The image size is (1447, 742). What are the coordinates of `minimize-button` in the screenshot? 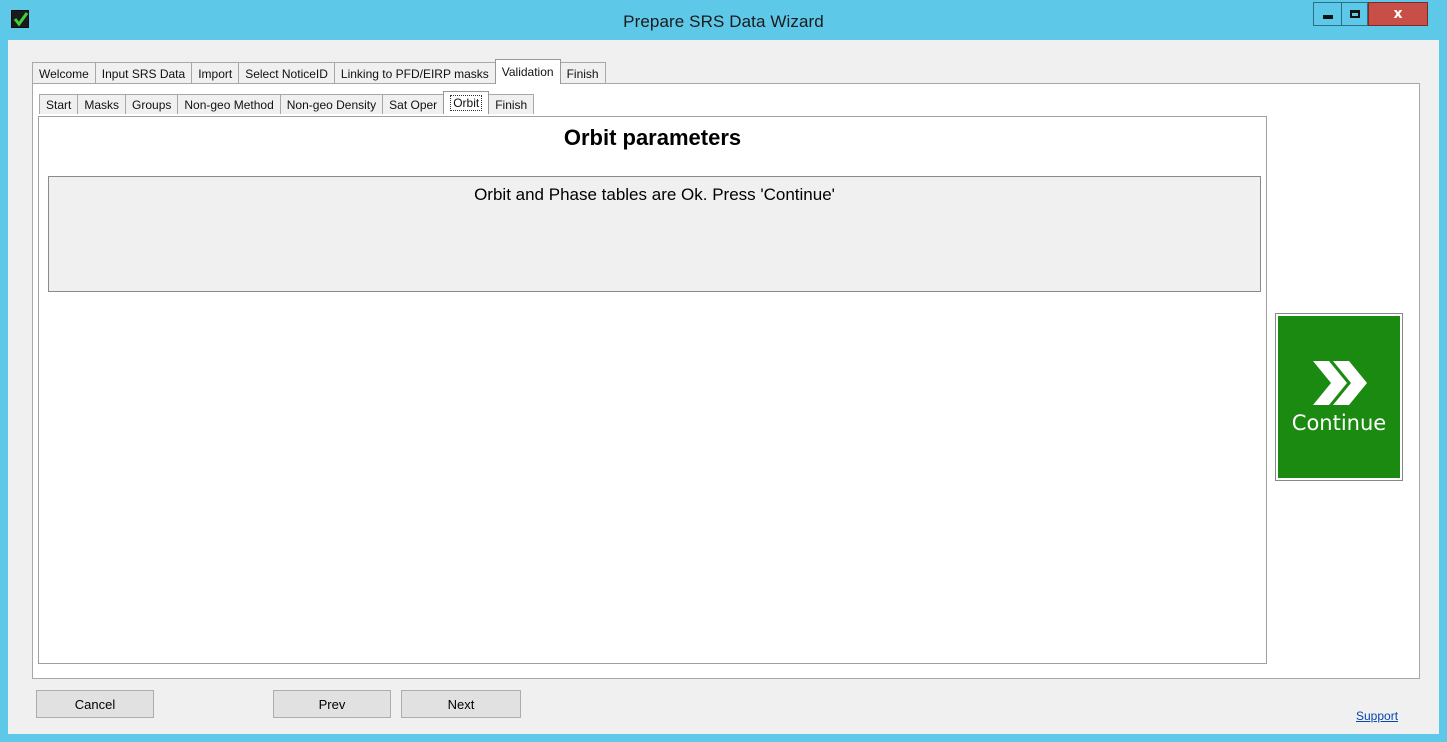 It's located at (1327, 14).